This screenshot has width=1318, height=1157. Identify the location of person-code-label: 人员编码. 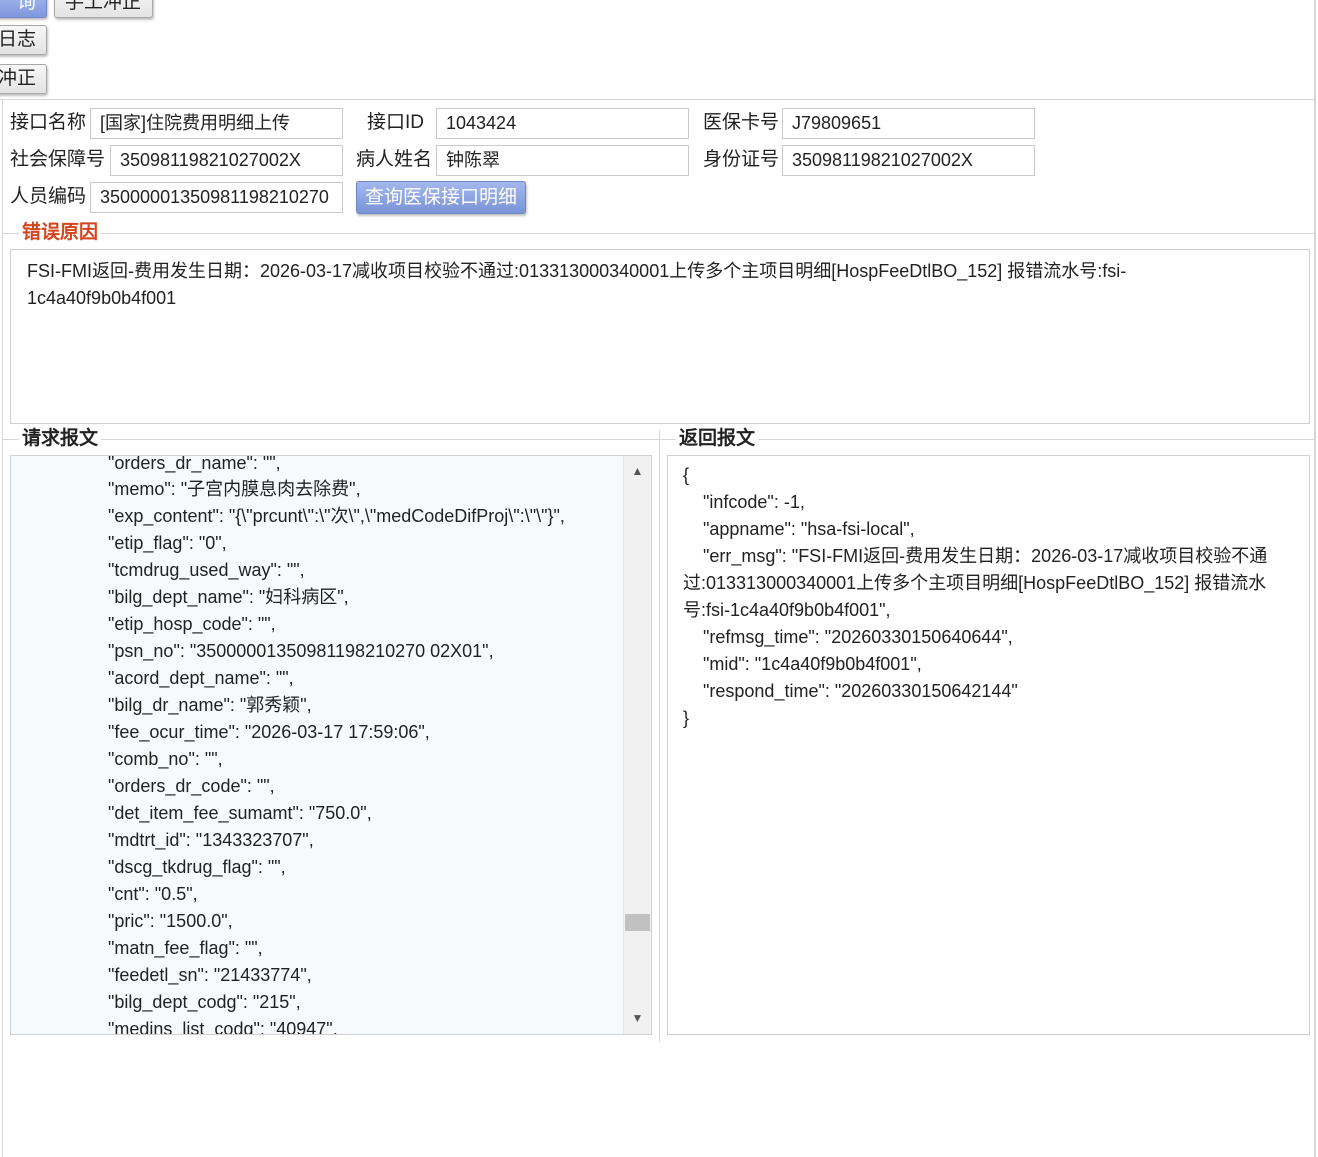
(48, 196).